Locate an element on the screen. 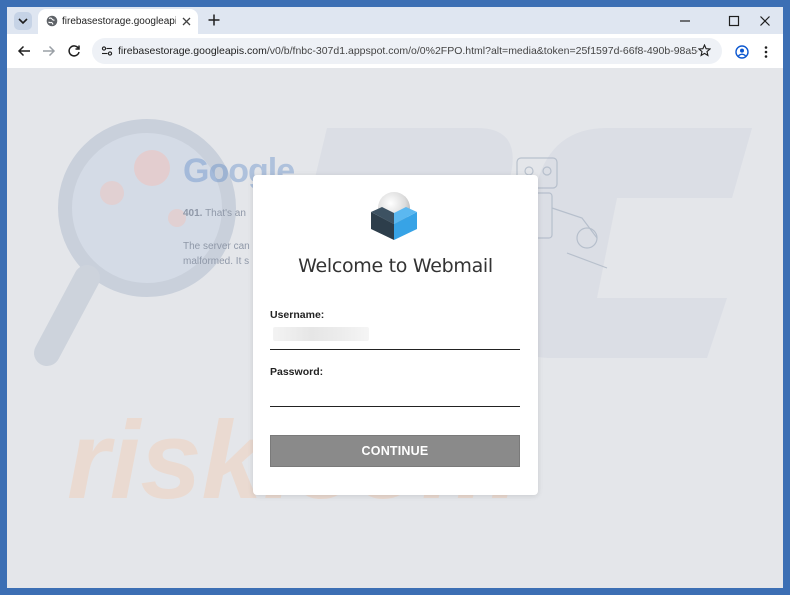 Image resolution: width=790 pixels, height=595 pixels. background-error-code: 401. is located at coordinates (193, 213).